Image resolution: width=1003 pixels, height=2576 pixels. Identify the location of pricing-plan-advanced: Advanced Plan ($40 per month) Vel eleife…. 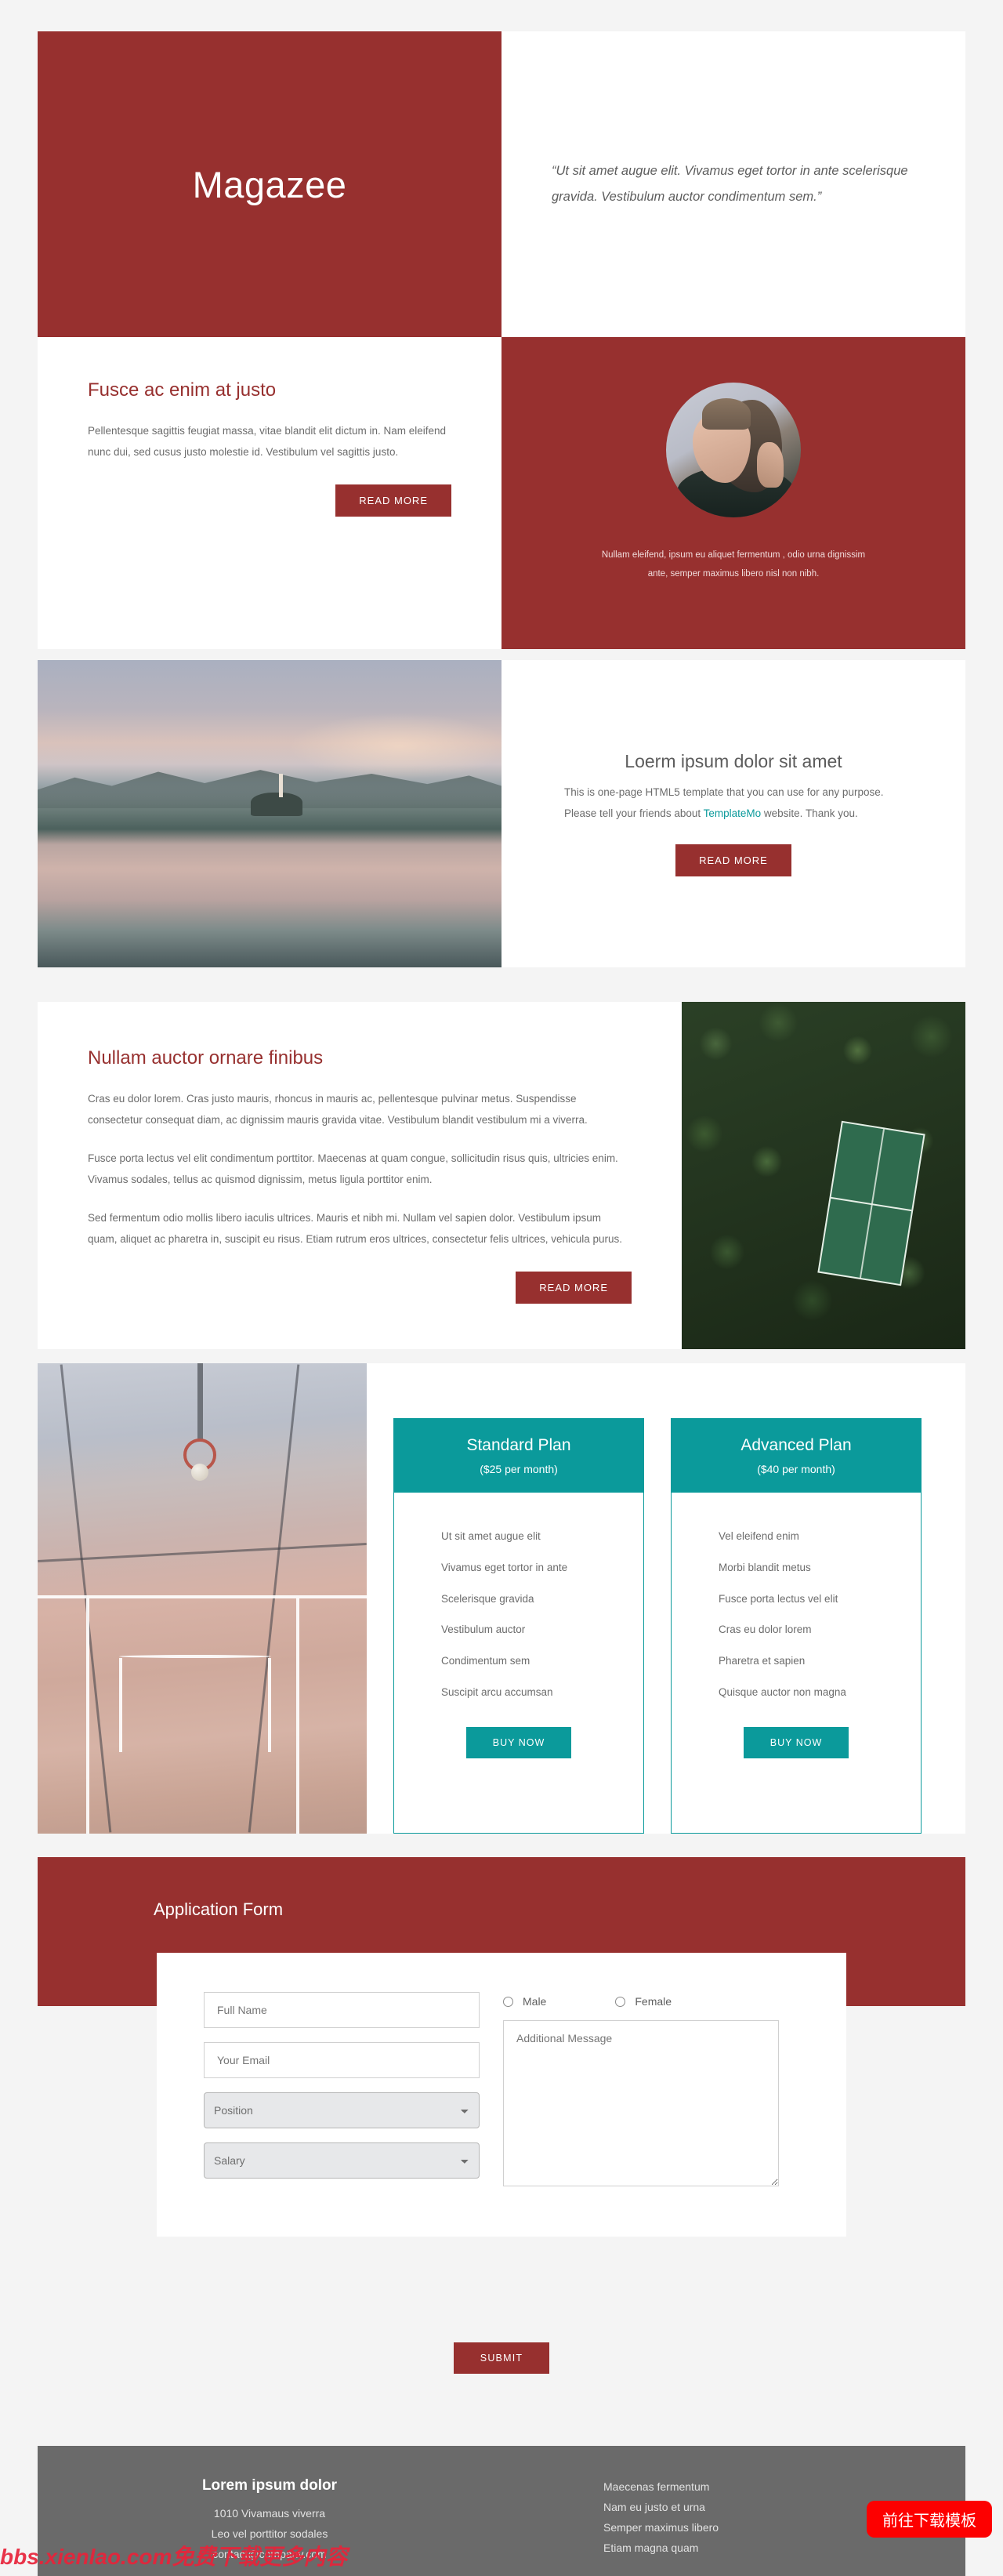
(796, 1626).